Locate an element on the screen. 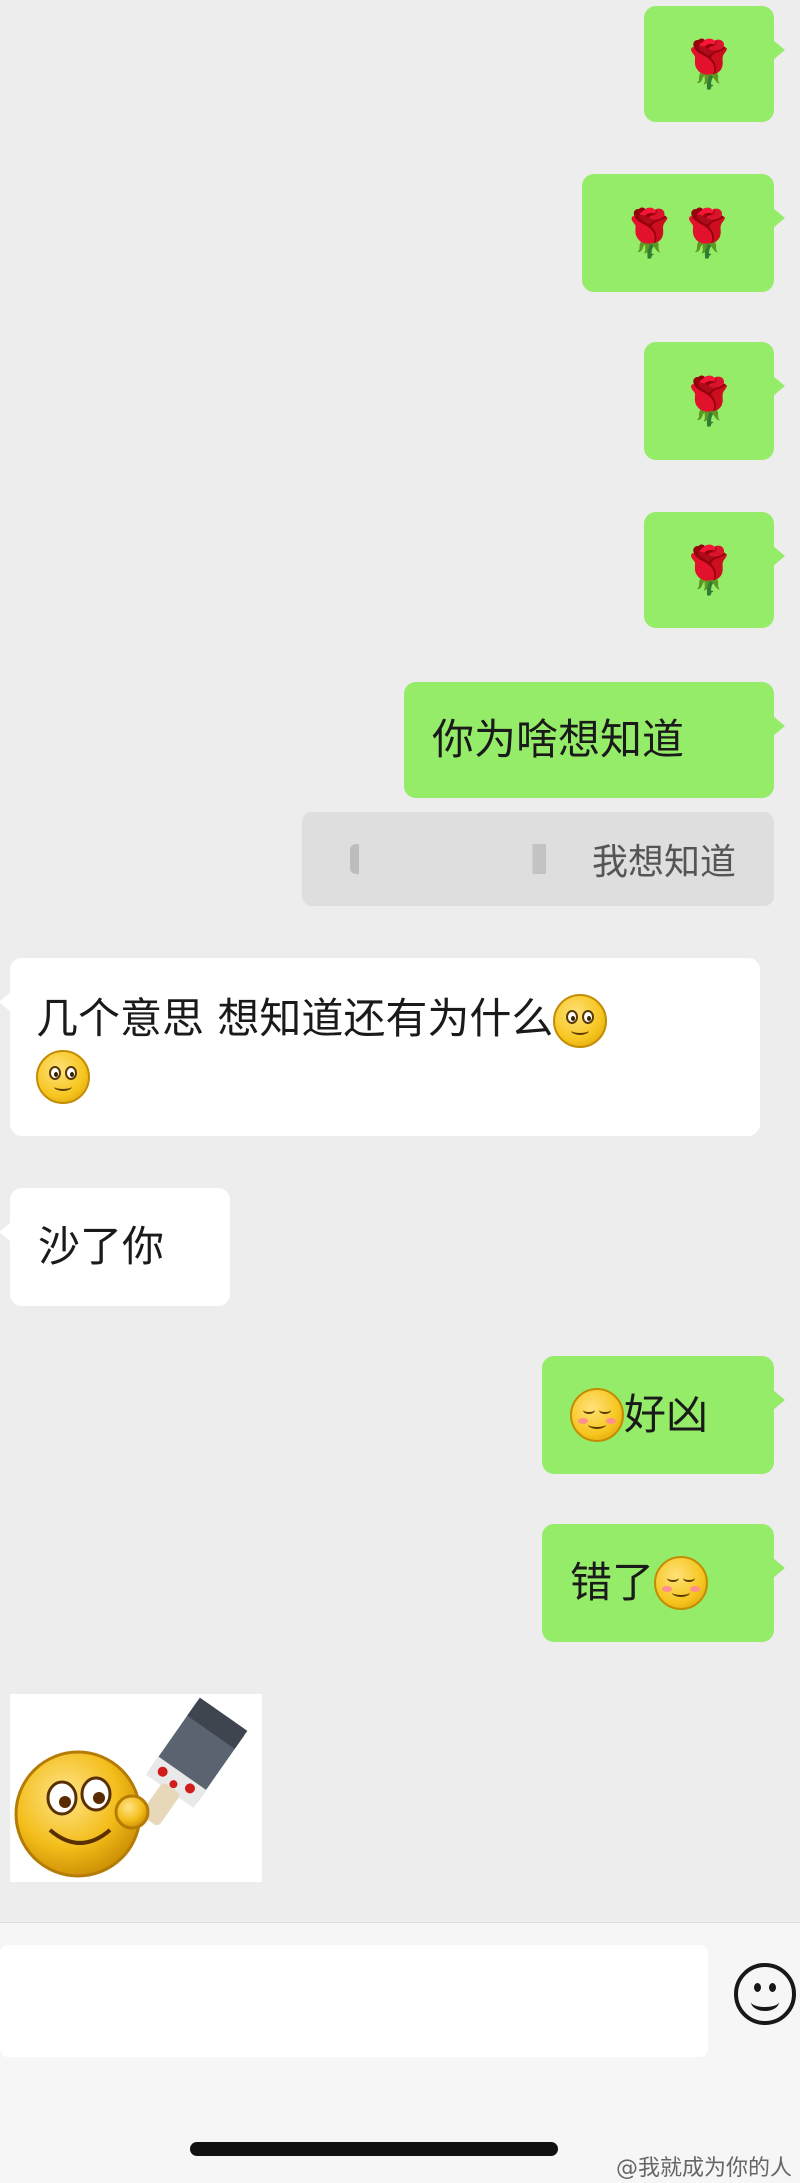 The height and width of the screenshot is (2183, 800). message-input is located at coordinates (354, 2001).